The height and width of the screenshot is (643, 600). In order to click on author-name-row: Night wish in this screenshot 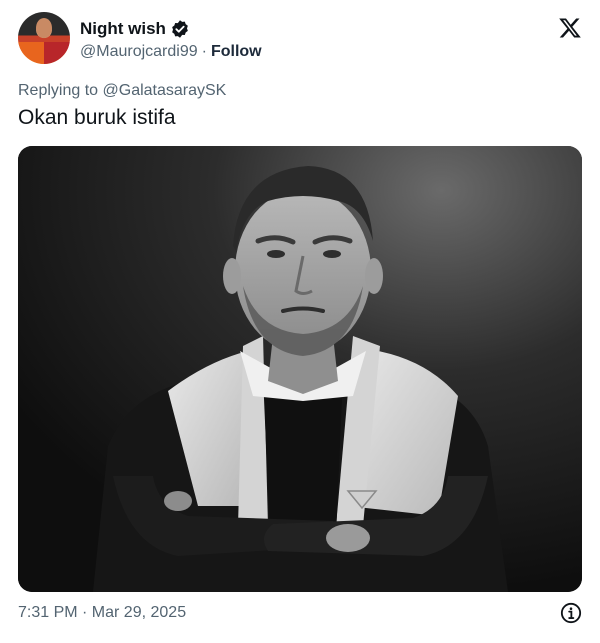, I will do `click(135, 29)`.